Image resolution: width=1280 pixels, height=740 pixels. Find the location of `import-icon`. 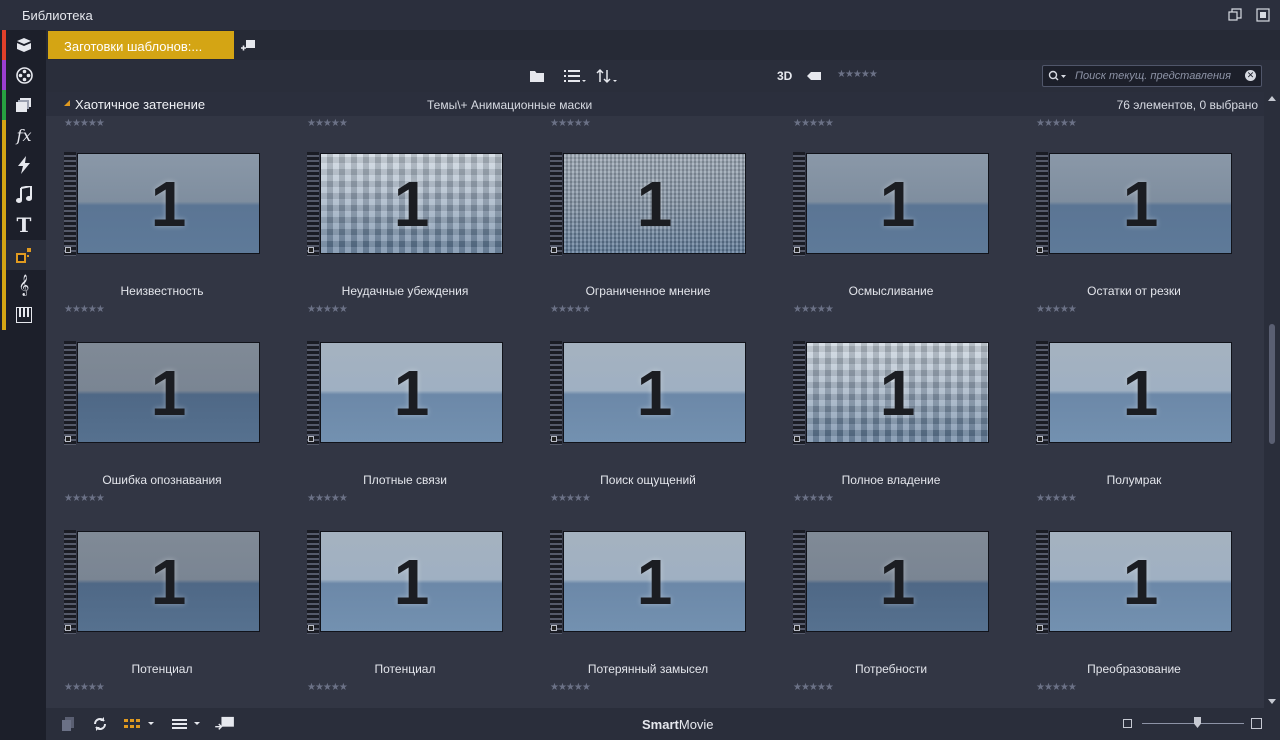

import-icon is located at coordinates (225, 724).